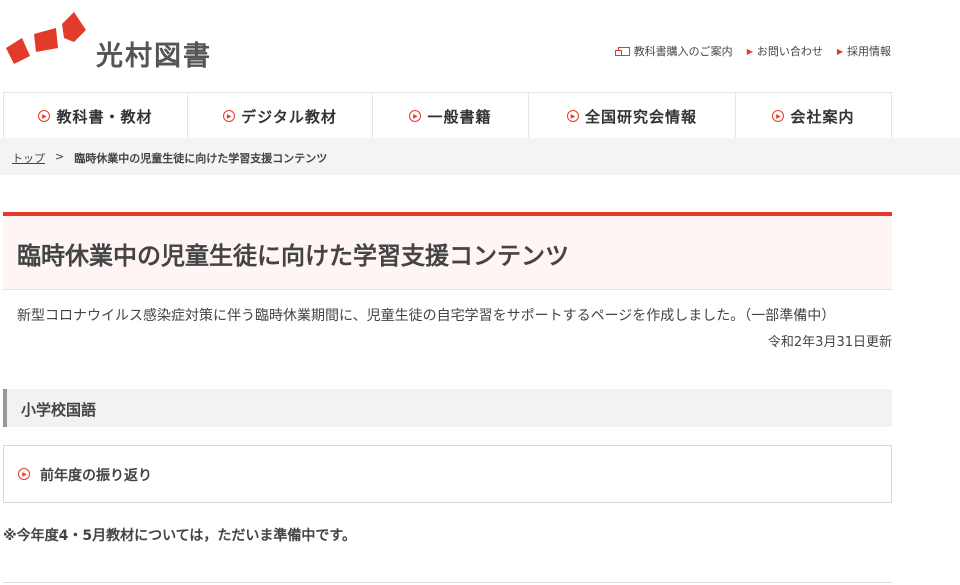 This screenshot has height=585, width=960. Describe the element at coordinates (45, 40) in the screenshot. I see `company-logo` at that location.